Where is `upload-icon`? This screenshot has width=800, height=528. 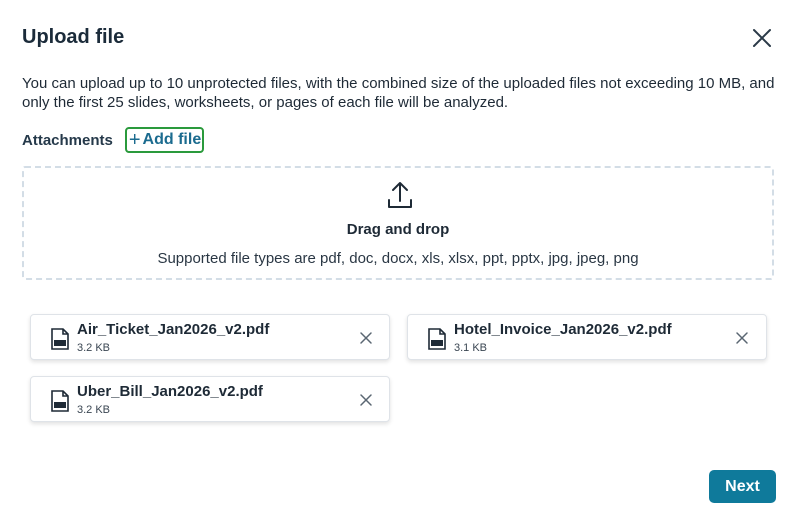
upload-icon is located at coordinates (400, 195).